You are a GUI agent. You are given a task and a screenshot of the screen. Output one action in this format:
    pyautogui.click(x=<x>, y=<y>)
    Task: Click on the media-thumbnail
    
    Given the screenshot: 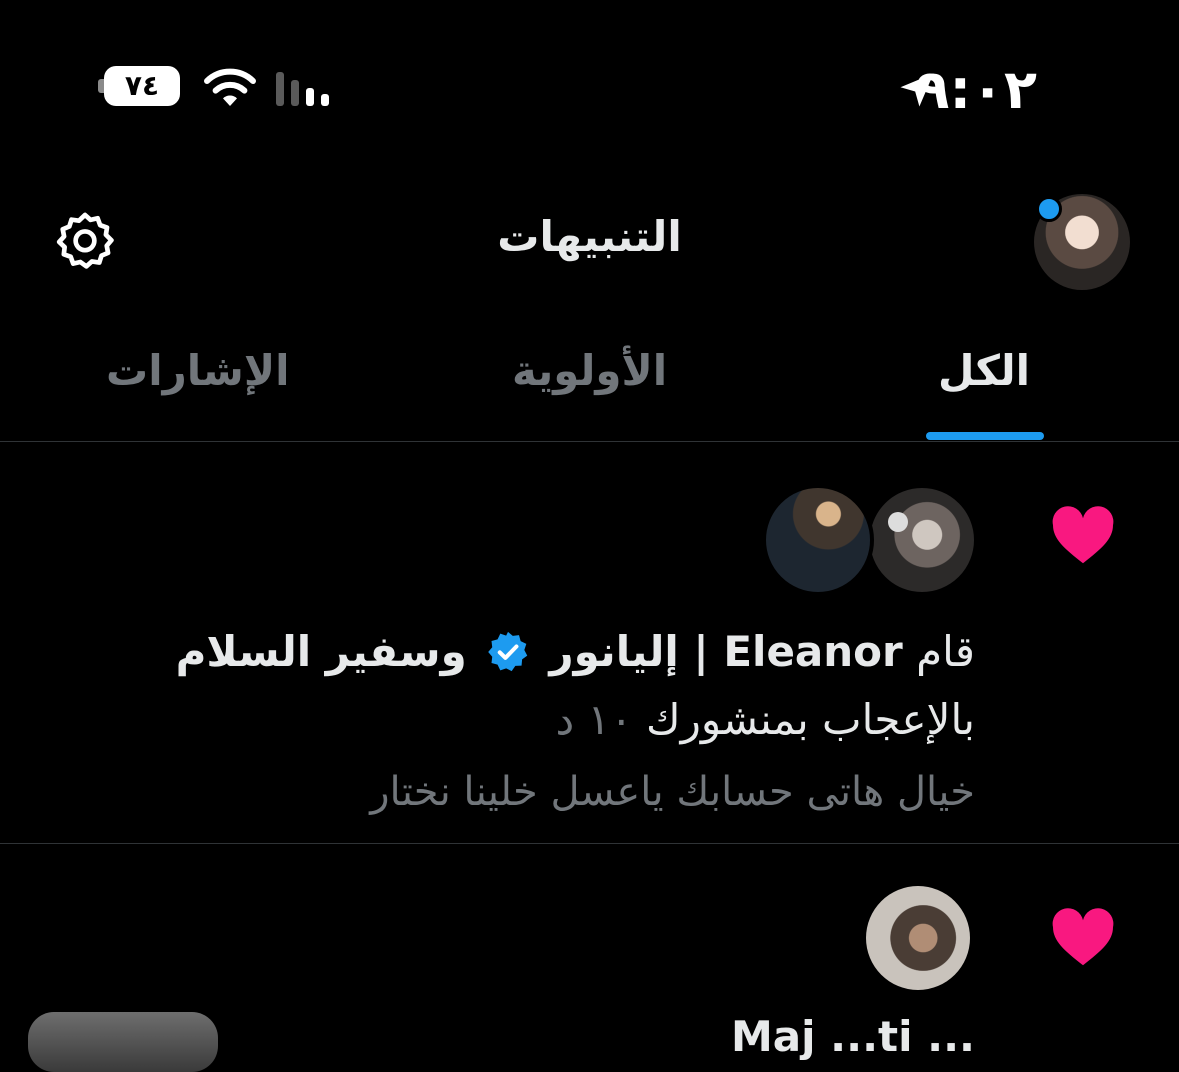 What is the action you would take?
    pyautogui.click(x=123, y=1042)
    